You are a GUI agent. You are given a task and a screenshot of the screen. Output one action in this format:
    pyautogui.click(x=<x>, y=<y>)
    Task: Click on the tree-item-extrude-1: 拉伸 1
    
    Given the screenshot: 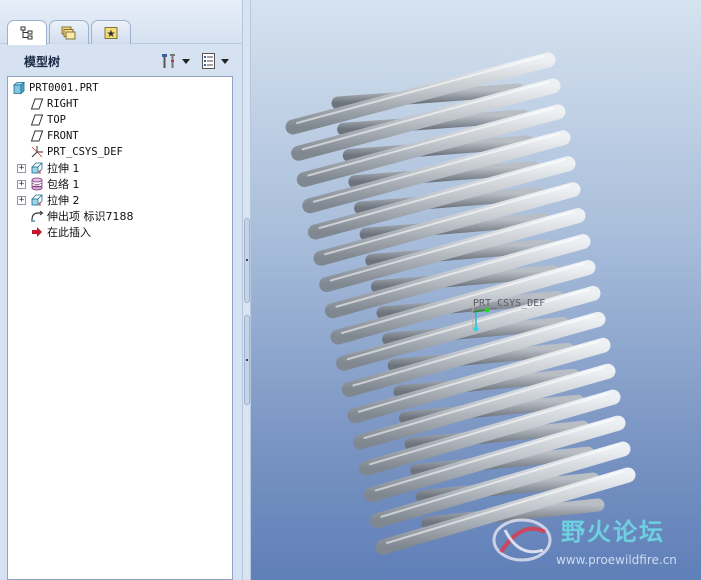 What is the action you would take?
    pyautogui.click(x=55, y=168)
    